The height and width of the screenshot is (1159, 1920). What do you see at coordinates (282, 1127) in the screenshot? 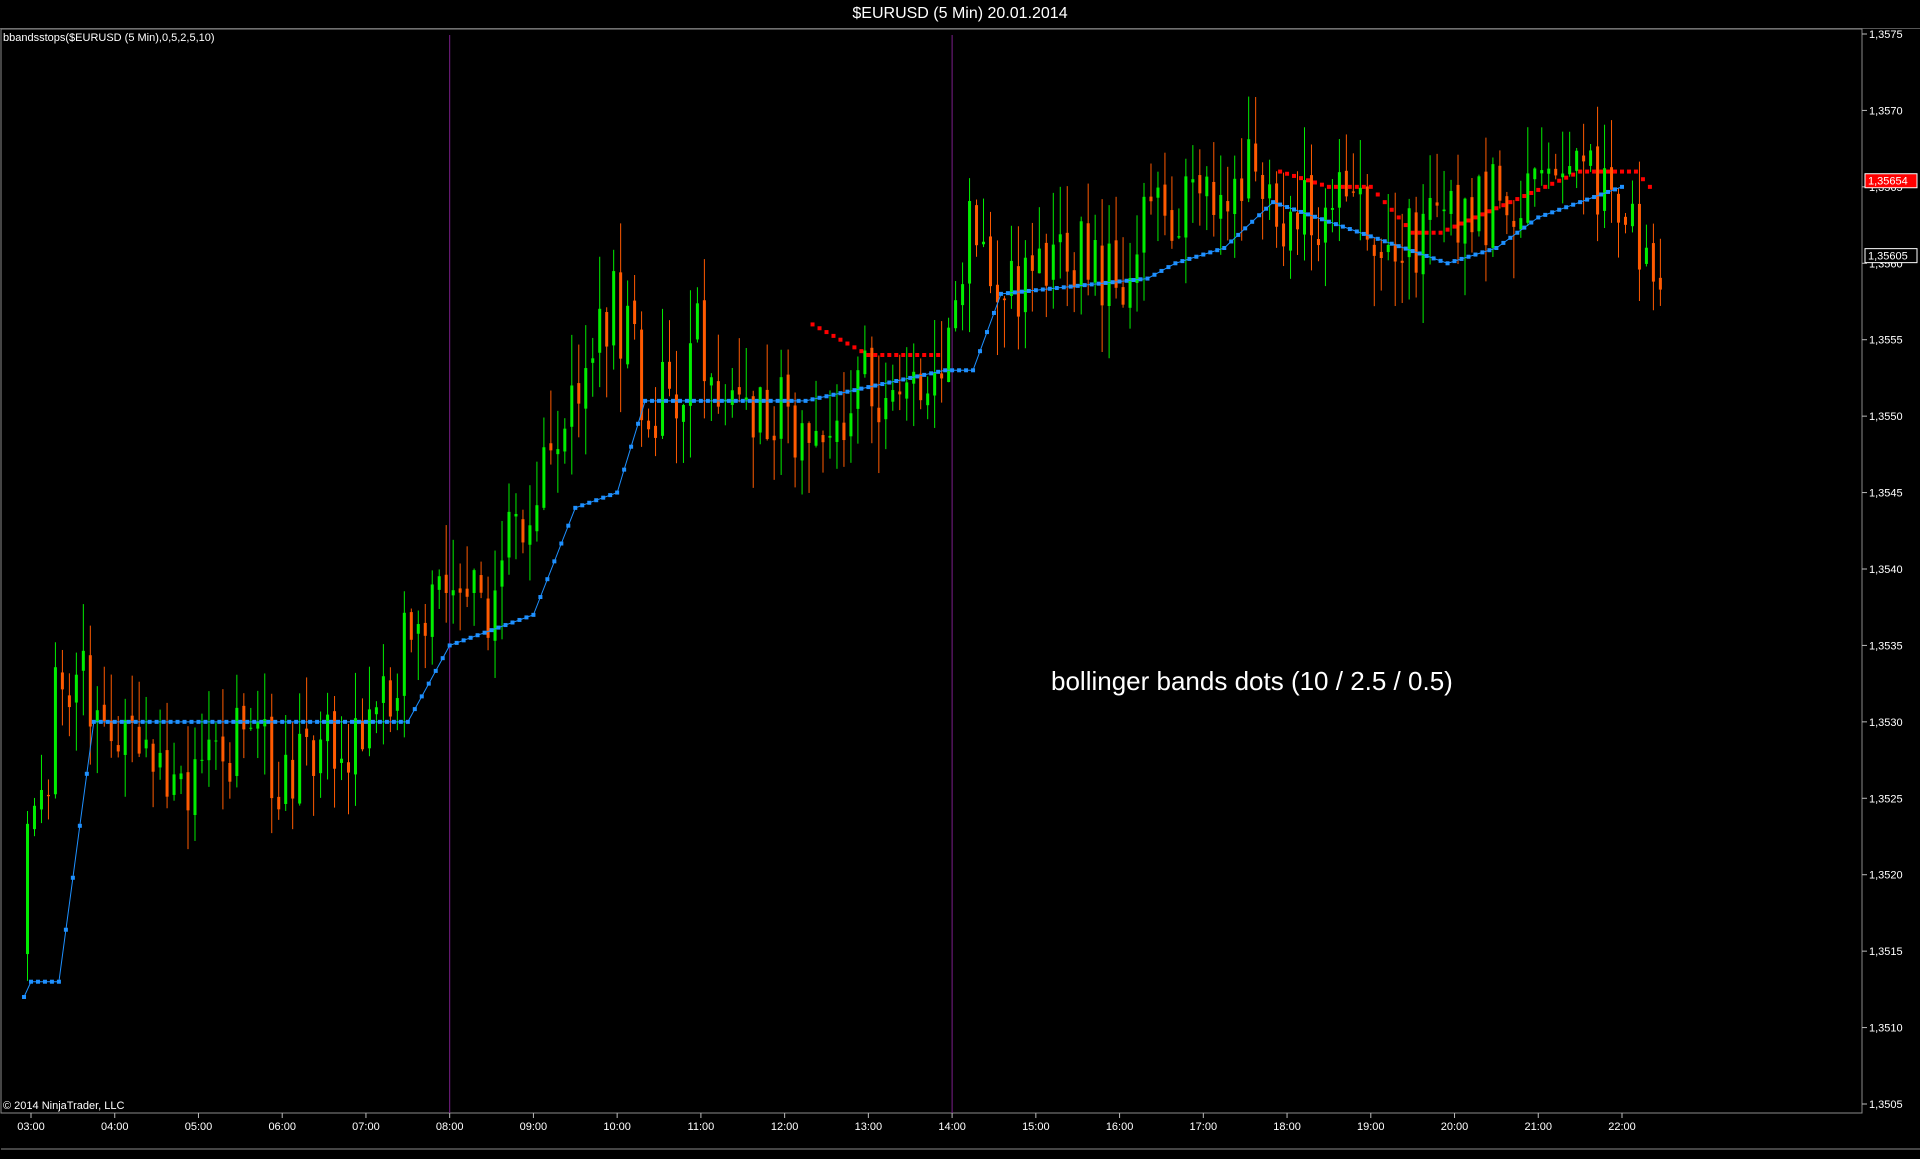
I see `x-tick-label: 06:00` at bounding box center [282, 1127].